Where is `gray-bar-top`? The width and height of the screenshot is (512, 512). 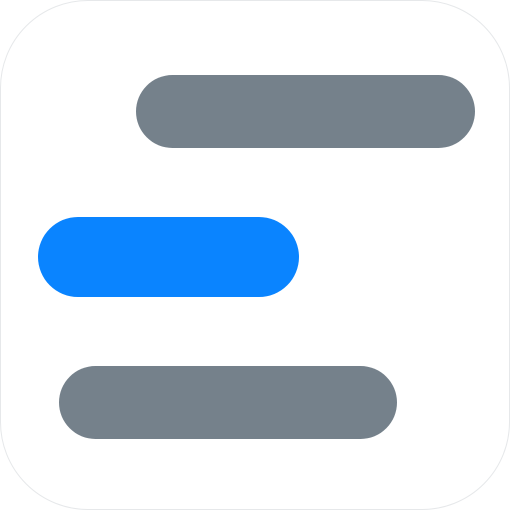 gray-bar-top is located at coordinates (305, 111).